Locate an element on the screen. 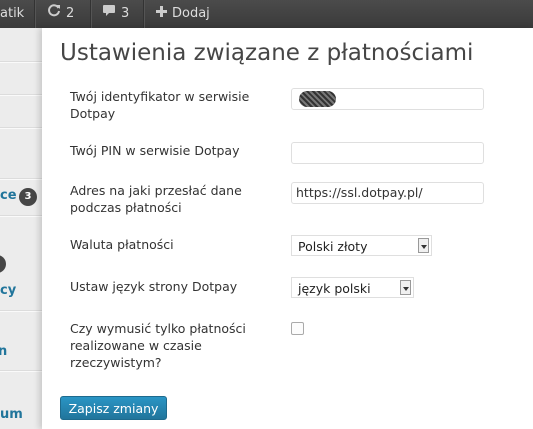  language-label: Ustaw język strony Dotpay is located at coordinates (154, 286).